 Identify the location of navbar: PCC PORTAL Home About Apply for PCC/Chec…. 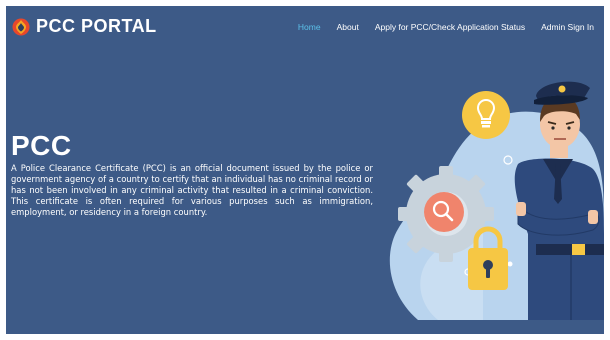
(305, 27).